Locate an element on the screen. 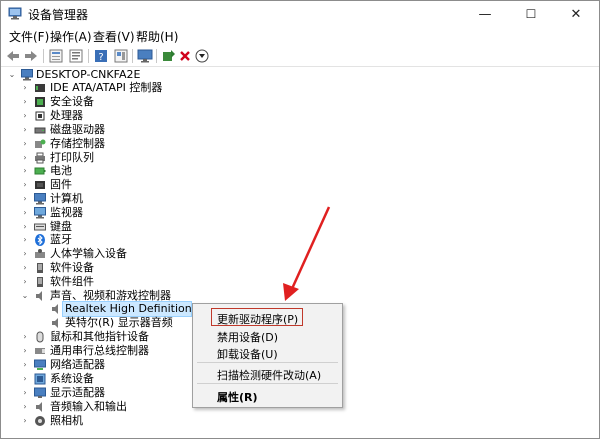  tree-child-realtek: Realtek High Definition Audio is located at coordinates (113, 309).